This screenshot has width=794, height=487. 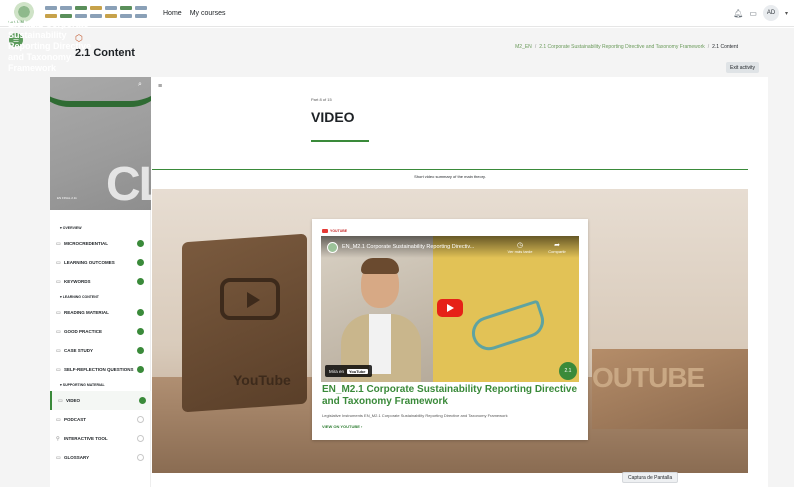 I want to click on partner-logos, so click(x=96, y=13).